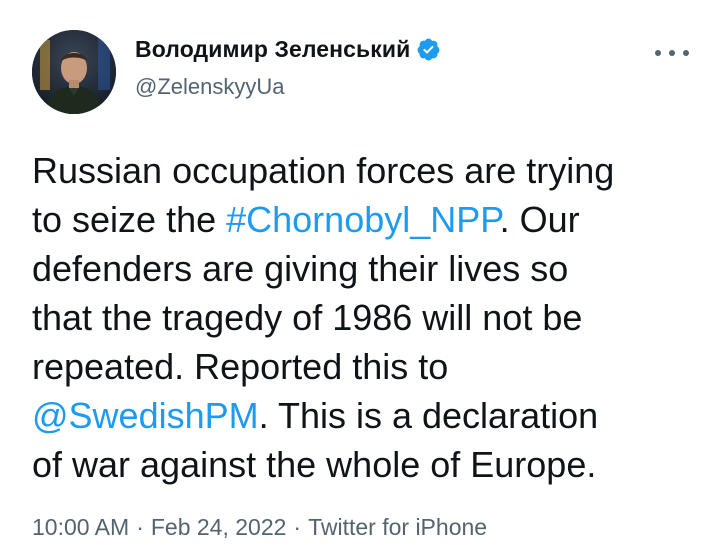  What do you see at coordinates (539, 219) in the screenshot?
I see `tweet-text-segment: . Our` at bounding box center [539, 219].